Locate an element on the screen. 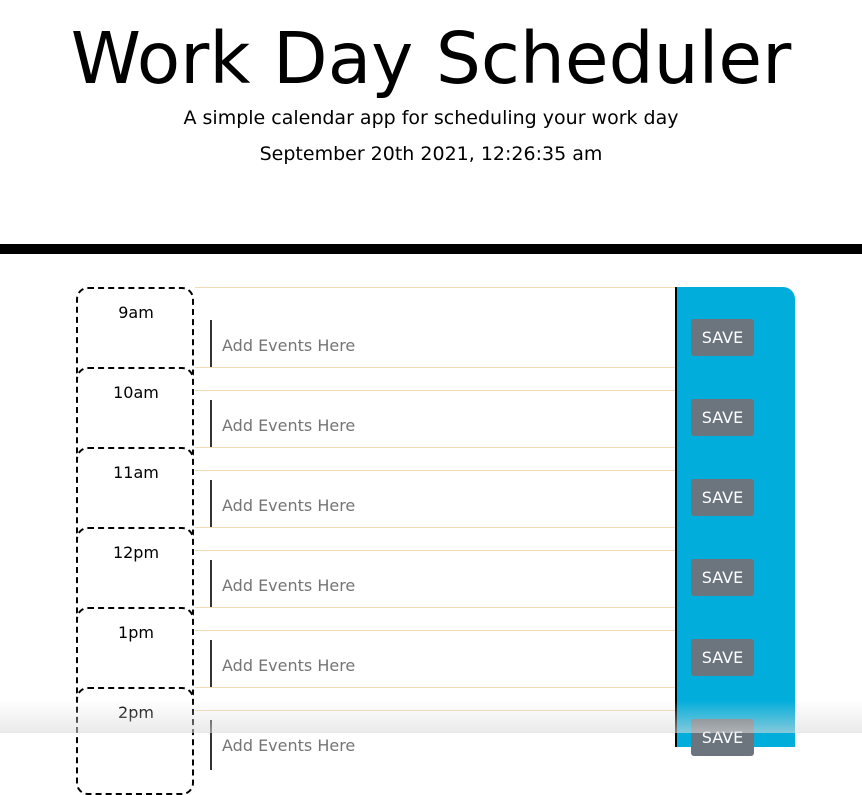 The image size is (862, 795). time-block-row: 11am SAVE is located at coordinates (436, 501).